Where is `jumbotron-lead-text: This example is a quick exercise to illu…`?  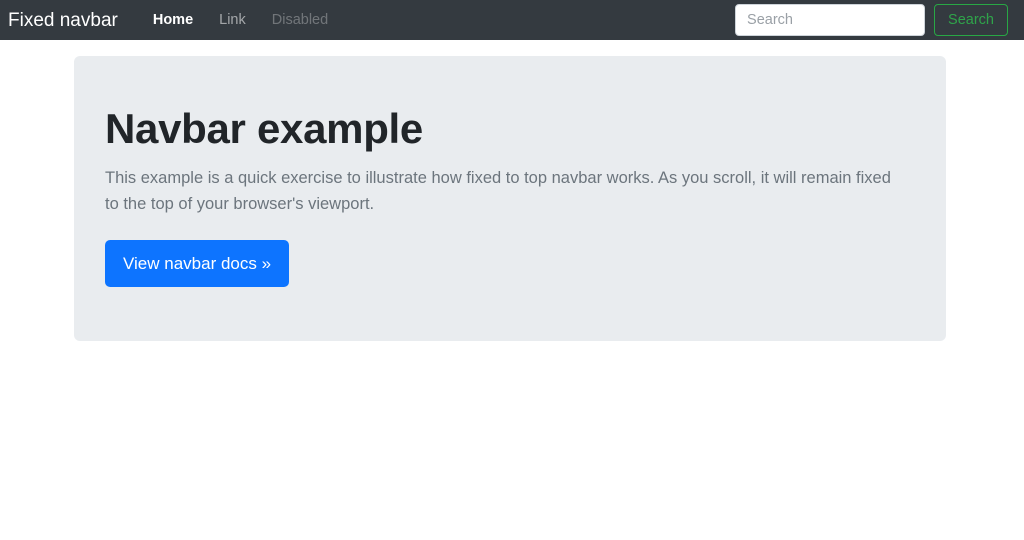 jumbotron-lead-text: This example is a quick exercise to illu… is located at coordinates (498, 191).